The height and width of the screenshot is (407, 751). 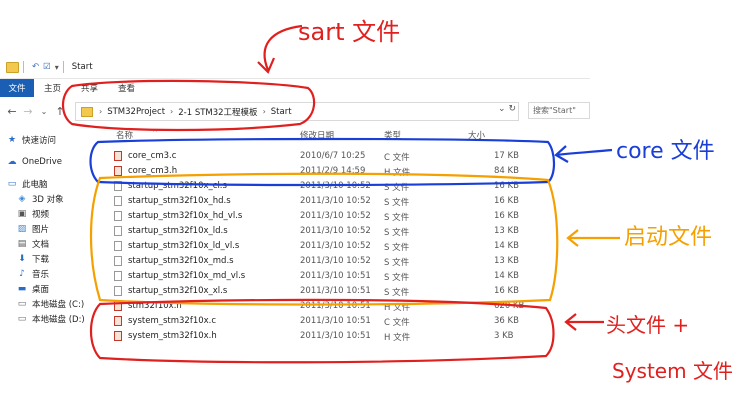 I want to click on file-name: startup_stm32f10x_md_vl.s, so click(x=187, y=276).